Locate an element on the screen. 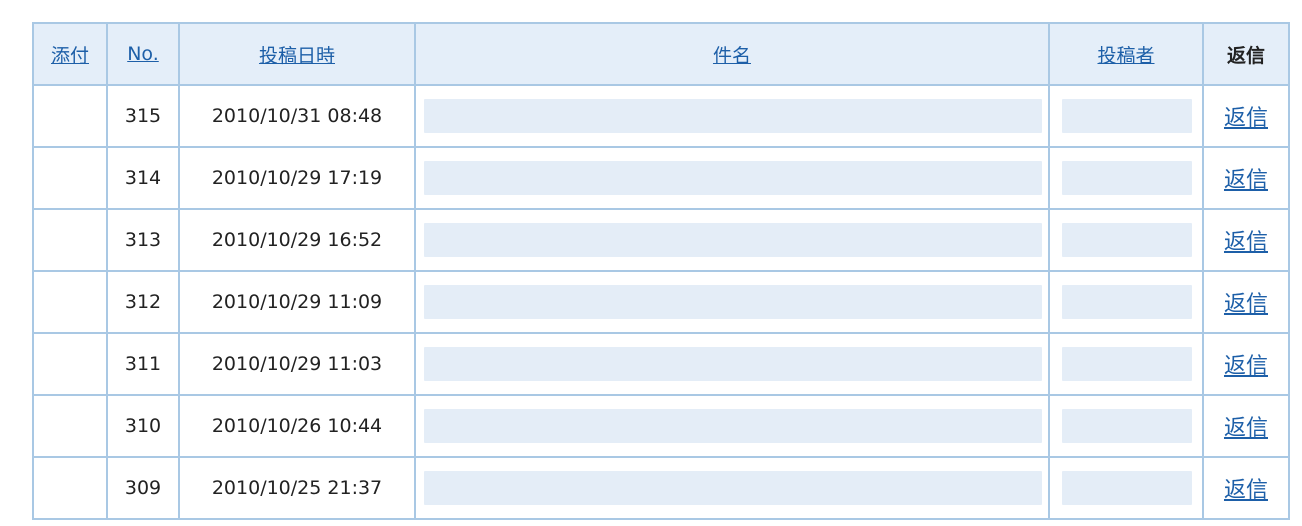  header-row: 添付 No. 投稿日時 件名 投稿者 返信 is located at coordinates (661, 54).